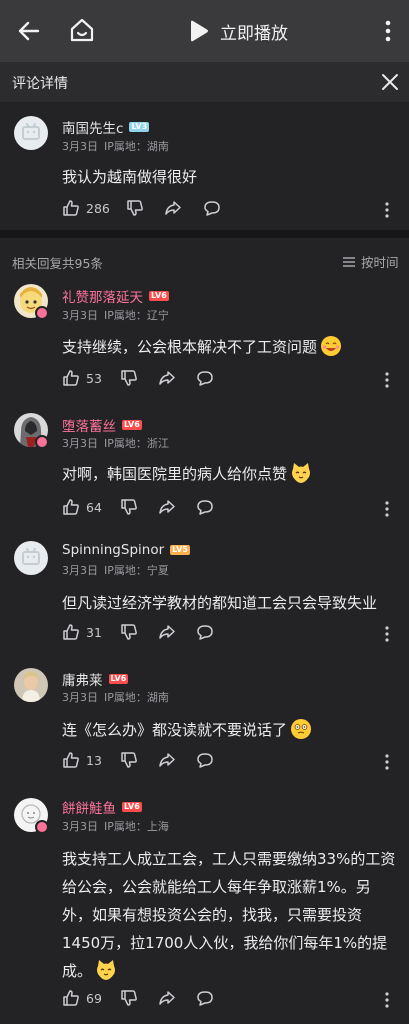 The height and width of the screenshot is (1024, 409). What do you see at coordinates (232, 634) in the screenshot?
I see `comment-actions: 31` at bounding box center [232, 634].